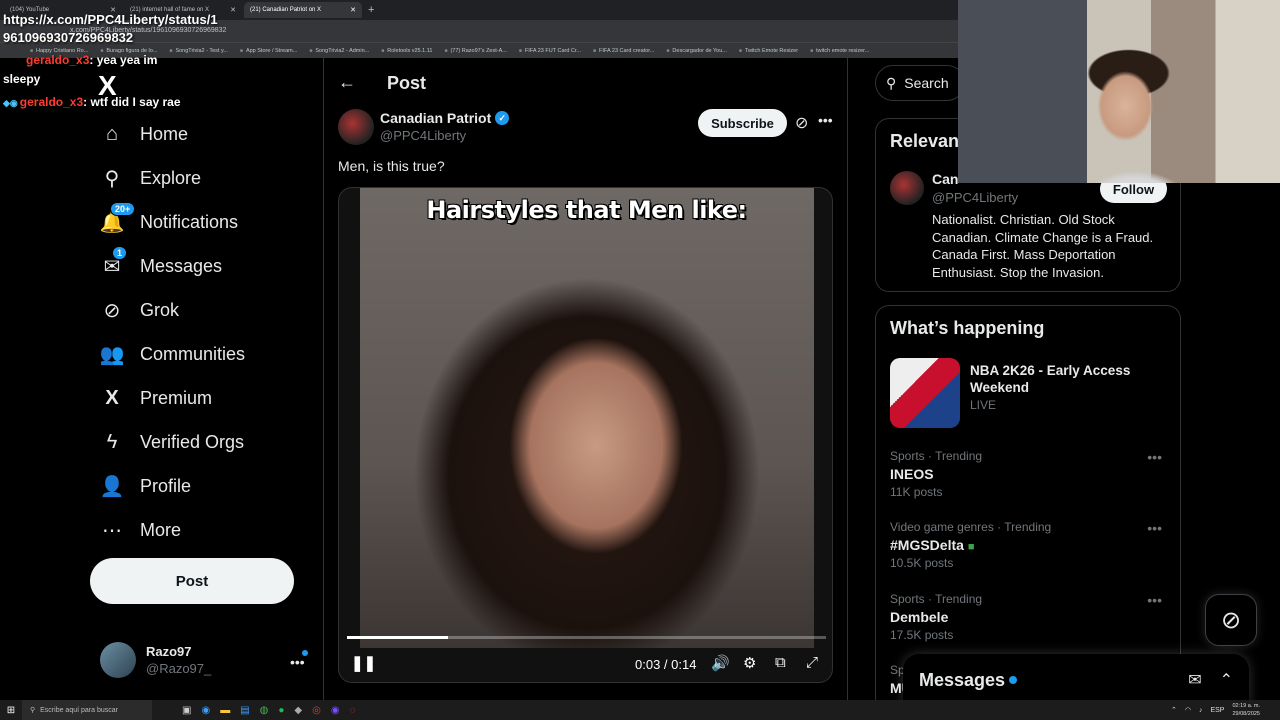  Describe the element at coordinates (1030, 474) in the screenshot. I see `trend-item: Sports · Trending INEOS 11K posts •••` at that location.